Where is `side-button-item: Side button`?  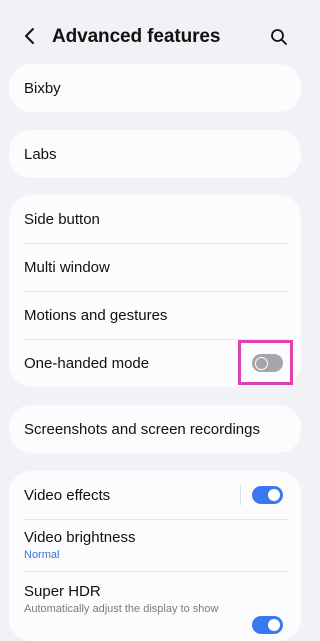 side-button-item: Side button is located at coordinates (155, 219).